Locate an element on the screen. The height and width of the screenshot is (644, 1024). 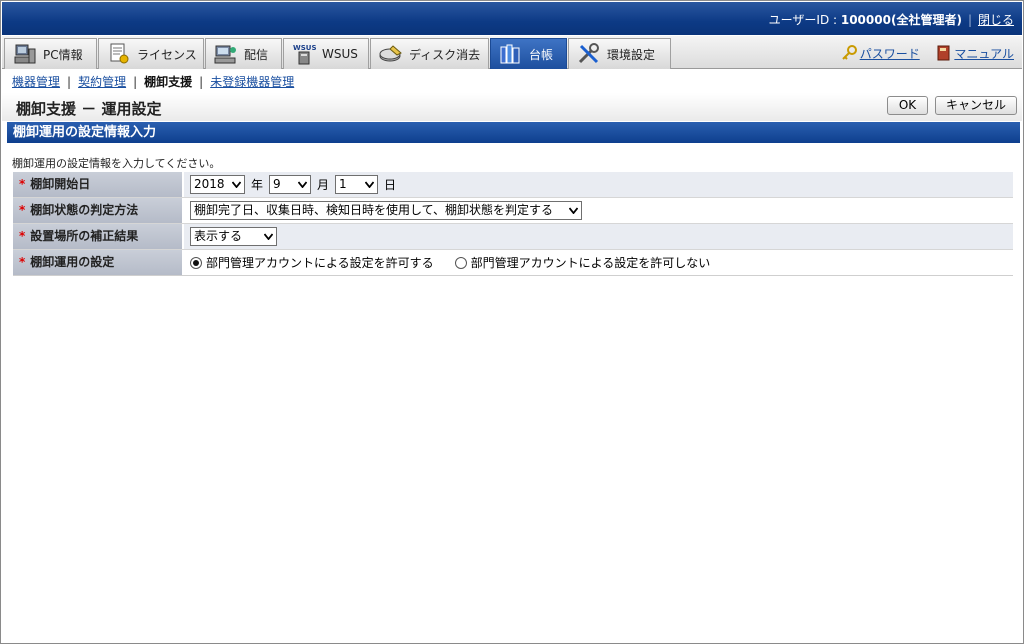
tab-label: ライセンス is located at coordinates (167, 54).